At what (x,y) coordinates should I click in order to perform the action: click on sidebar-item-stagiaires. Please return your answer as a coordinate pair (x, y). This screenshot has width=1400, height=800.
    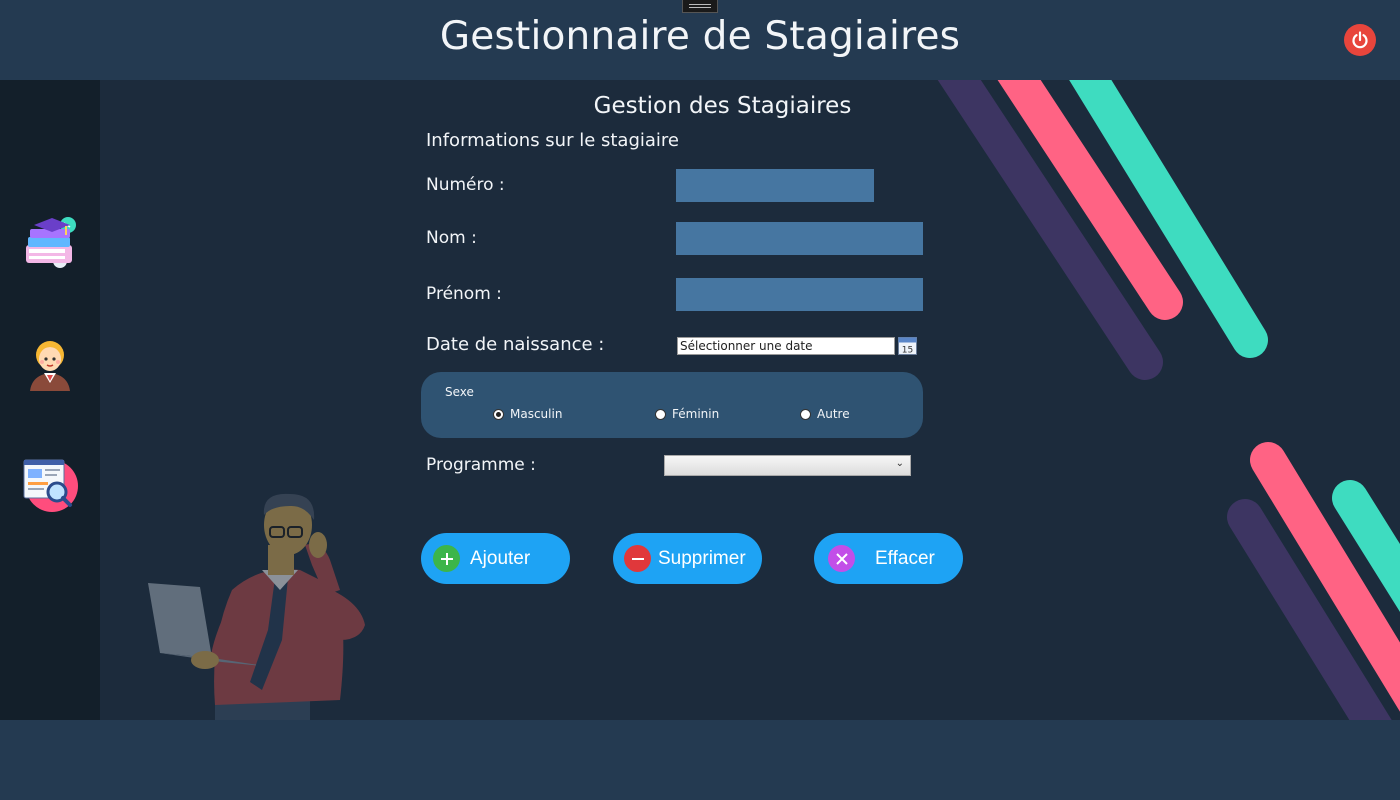
    Looking at the image, I should click on (50, 363).